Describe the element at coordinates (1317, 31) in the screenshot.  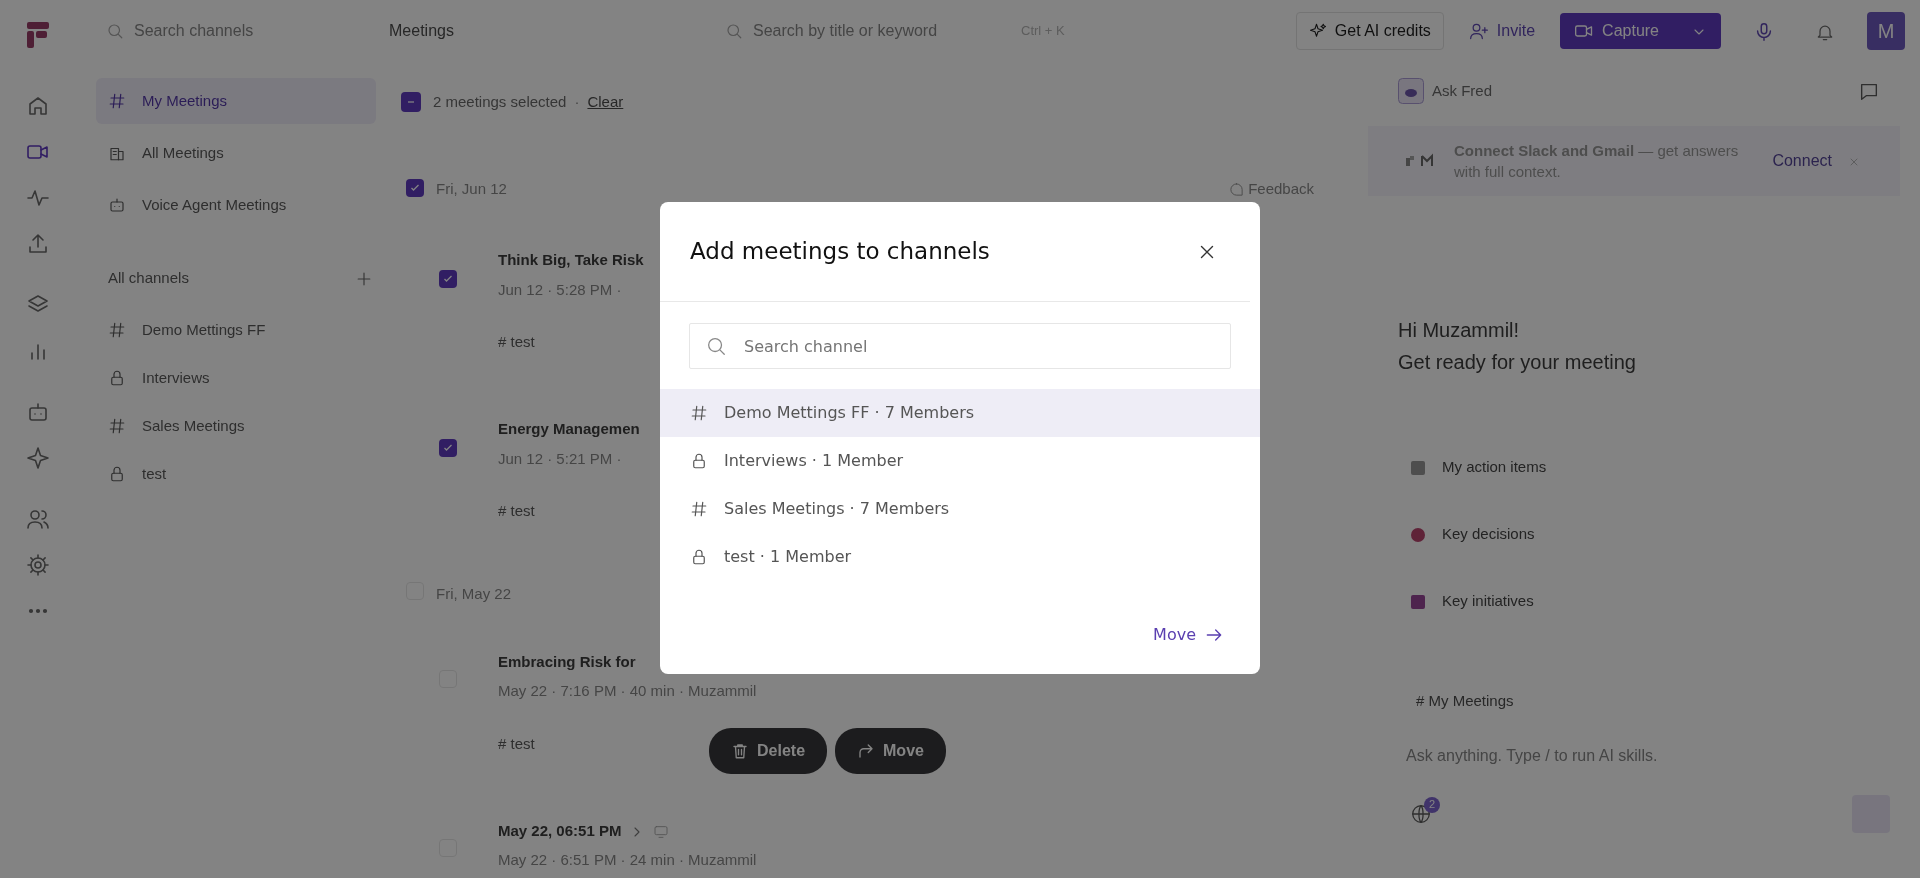
I see `sparkles-icon` at that location.